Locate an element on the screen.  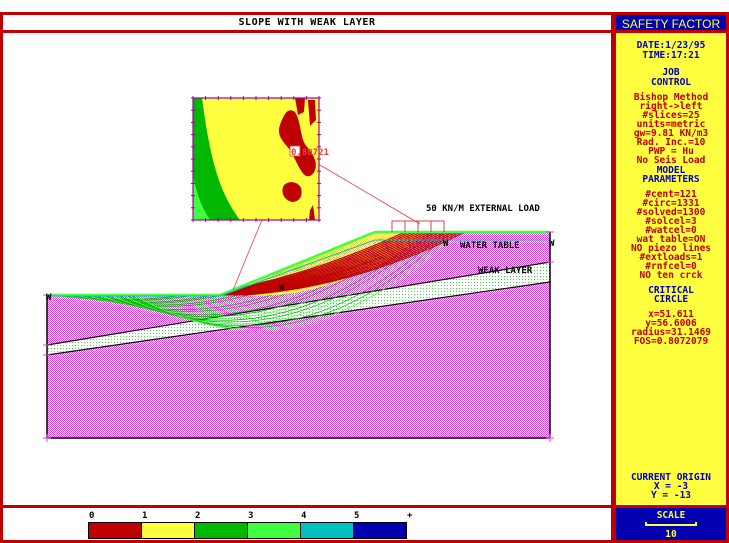
time-text: TIME:17:21 is located at coordinates (671, 55).